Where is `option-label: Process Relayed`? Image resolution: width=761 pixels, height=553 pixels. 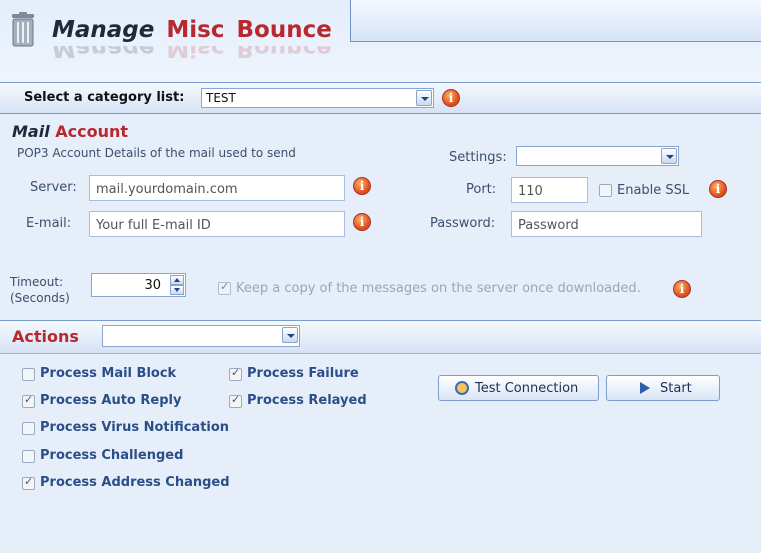 option-label: Process Relayed is located at coordinates (307, 400).